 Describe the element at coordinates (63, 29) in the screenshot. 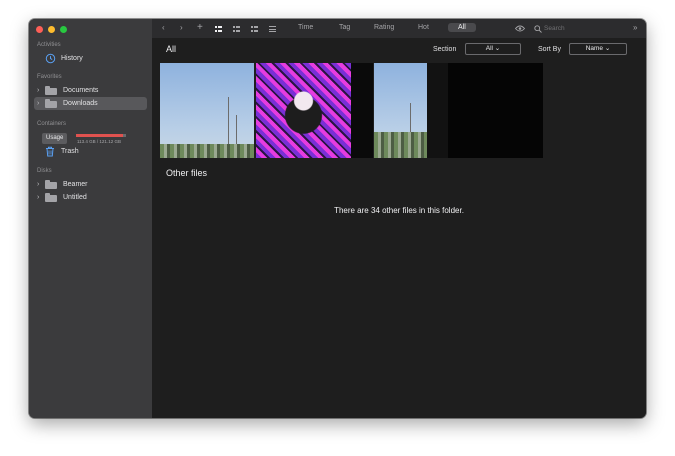

I see `zoom-window-button` at that location.